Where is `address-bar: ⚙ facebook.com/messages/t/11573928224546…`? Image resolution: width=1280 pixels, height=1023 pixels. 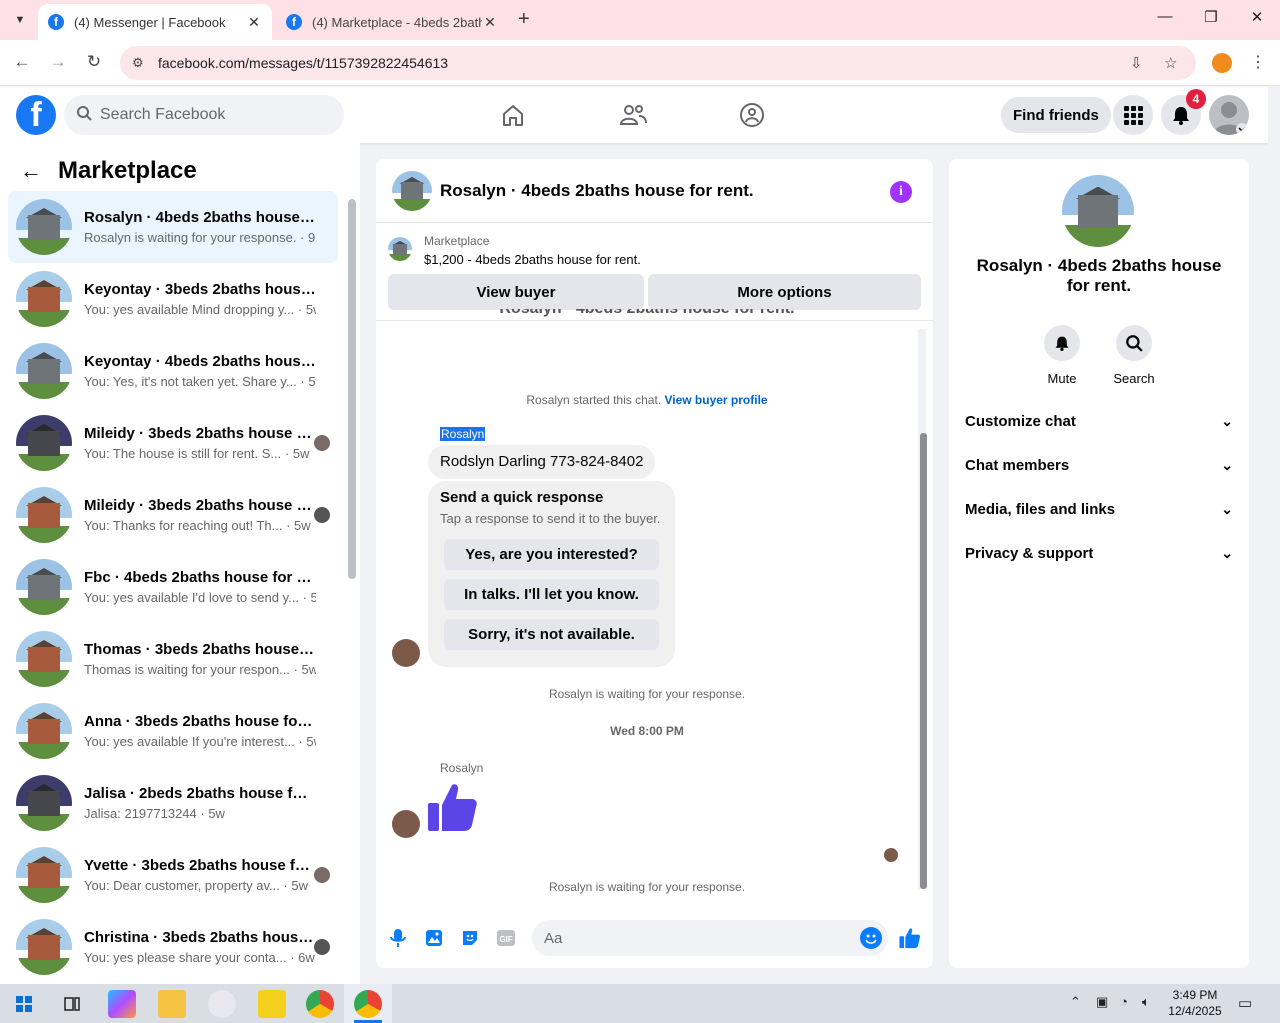 address-bar: ⚙ facebook.com/messages/t/11573928224546… is located at coordinates (658, 63).